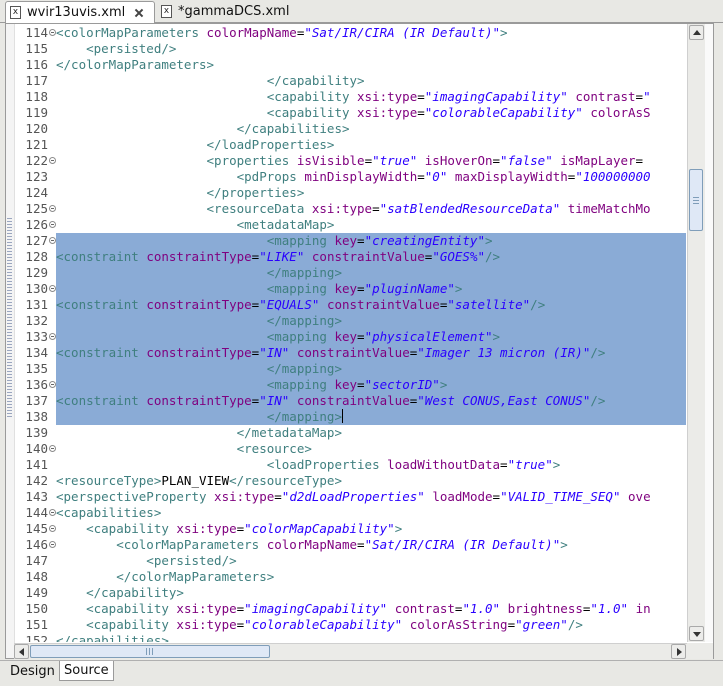  What do you see at coordinates (199, 433) in the screenshot?
I see `code-text: </metadataMap>` at bounding box center [199, 433].